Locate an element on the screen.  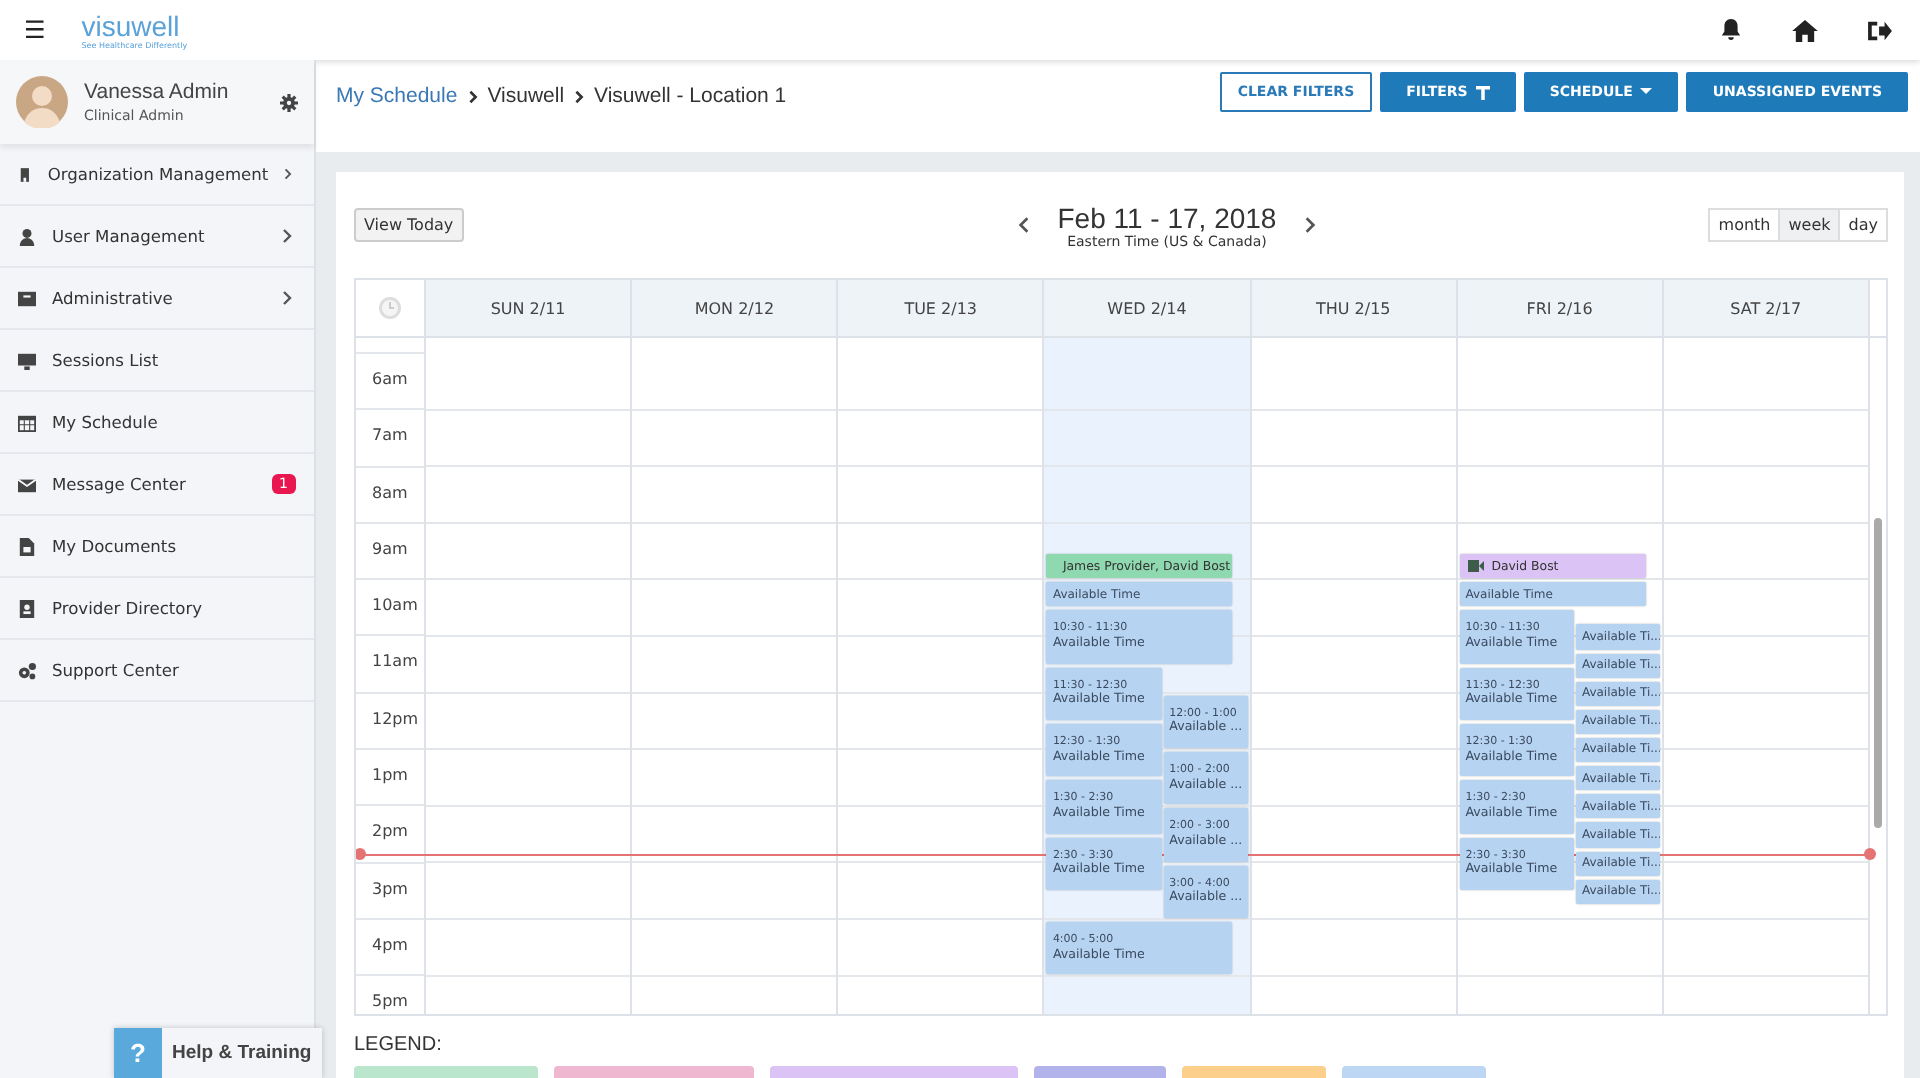
day-header: THU 2/15 is located at coordinates (1354, 308).